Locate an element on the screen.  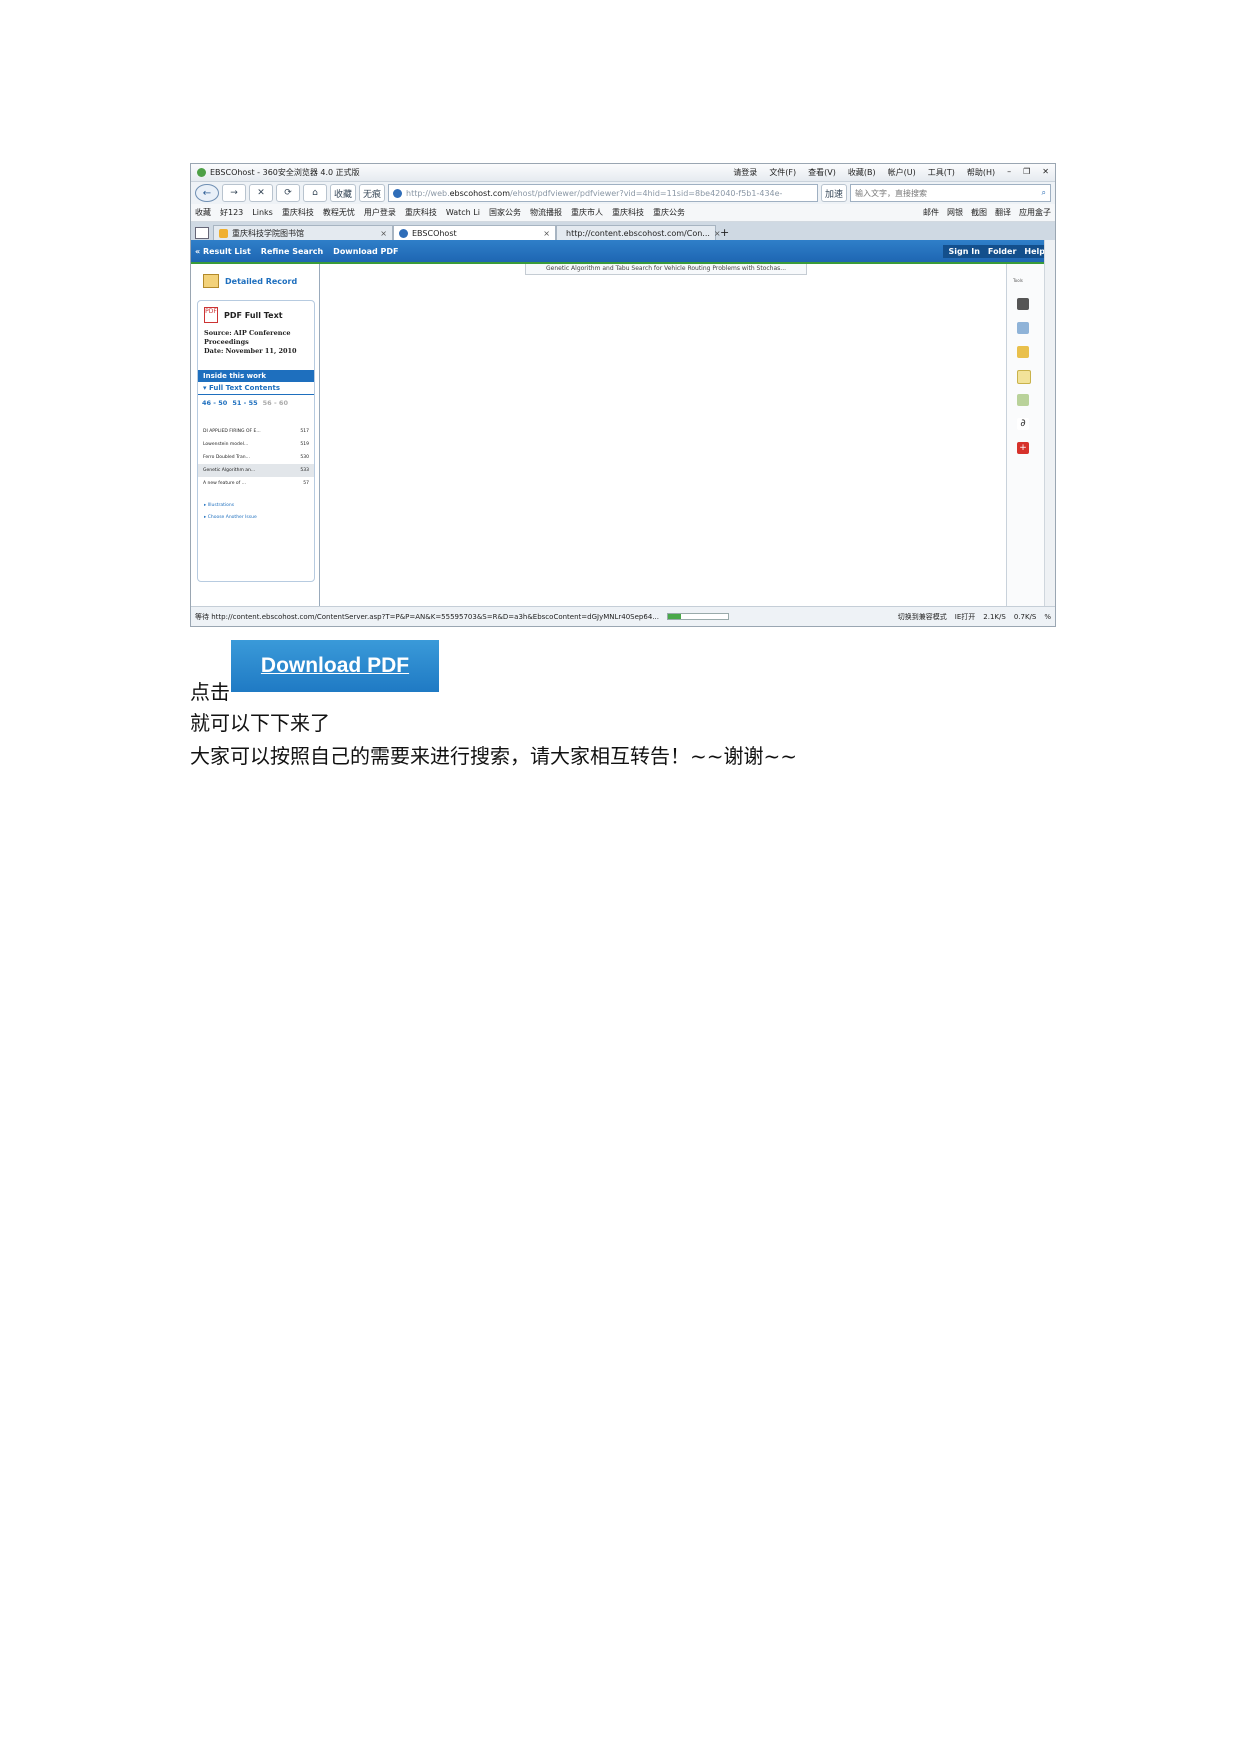
detailed-record-link: Detailed Record is located at coordinates (250, 281).